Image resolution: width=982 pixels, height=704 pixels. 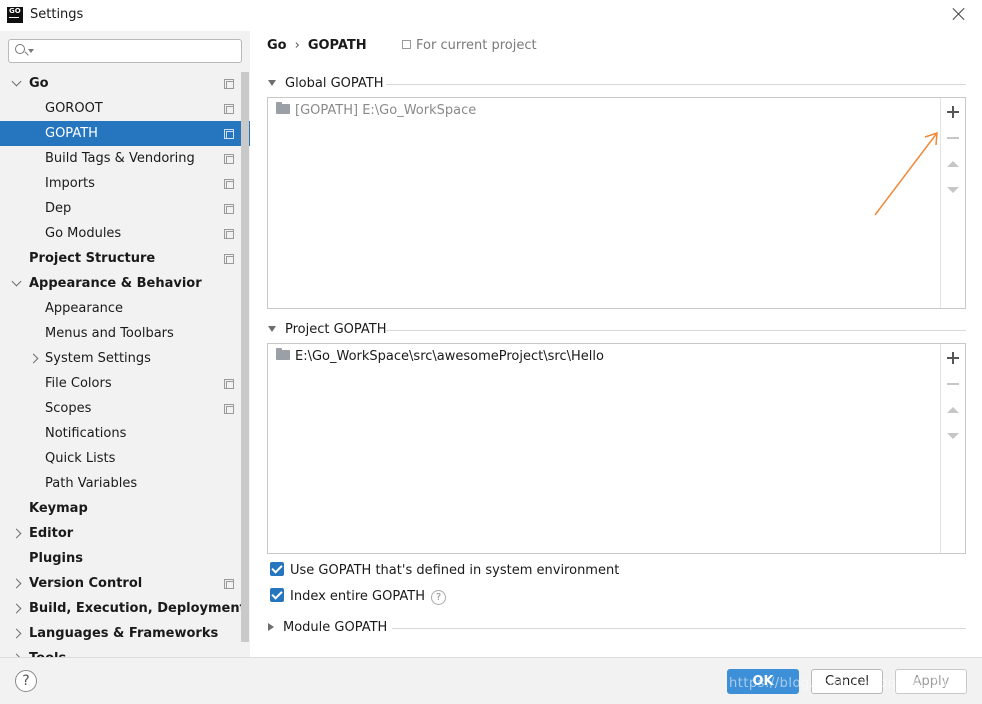 I want to click on project-gopath-header: Project GOPATH, so click(x=327, y=329).